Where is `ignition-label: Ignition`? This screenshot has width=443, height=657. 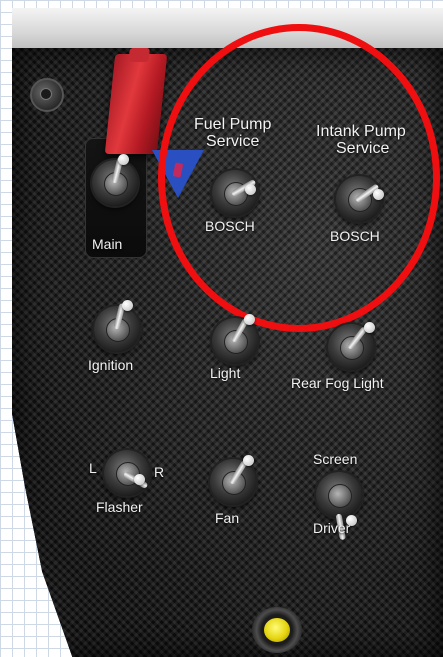 ignition-label: Ignition is located at coordinates (111, 365).